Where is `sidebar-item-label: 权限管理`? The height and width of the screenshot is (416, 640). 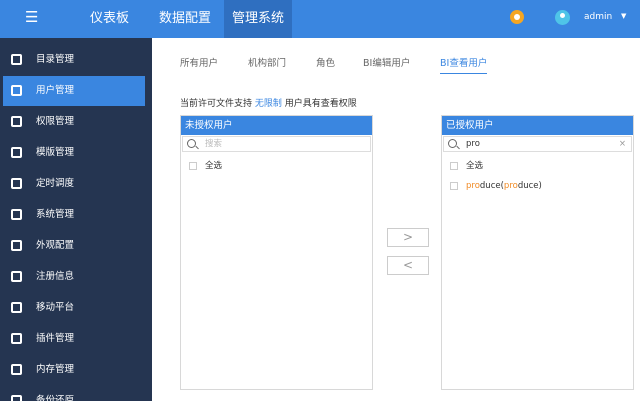
sidebar-item-label: 权限管理 is located at coordinates (55, 121).